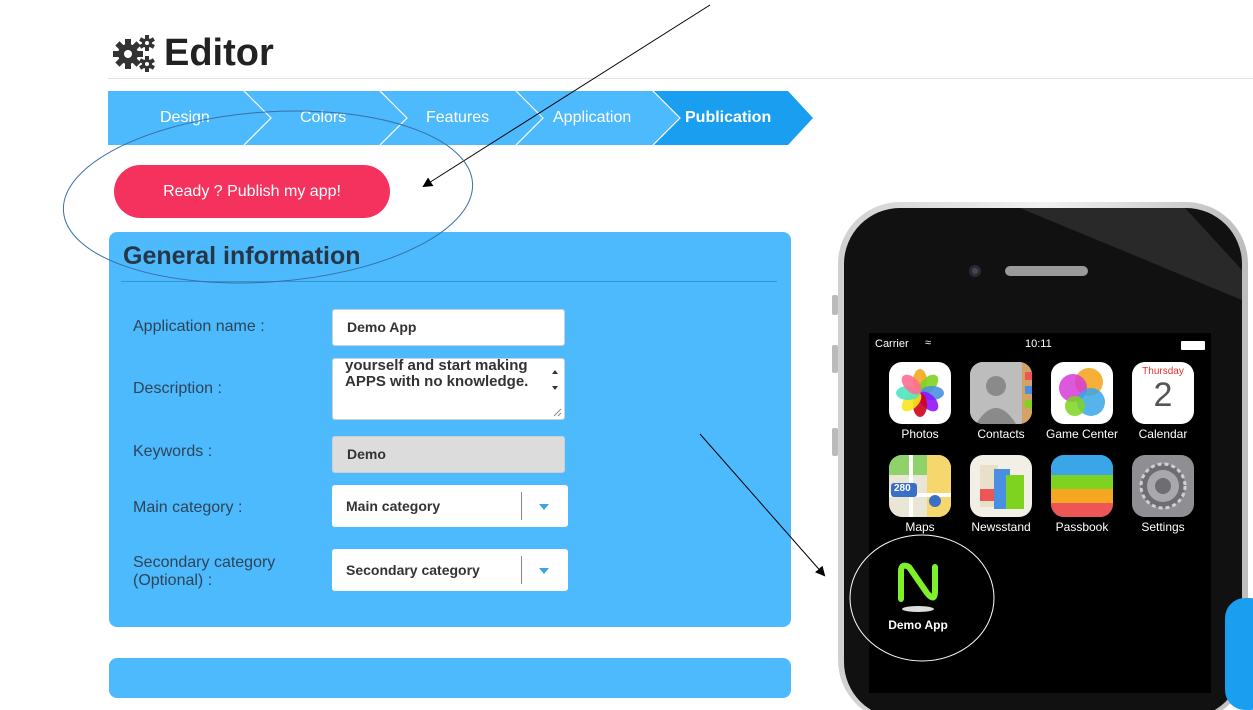 Image resolution: width=1253 pixels, height=710 pixels. I want to click on next-section-panel, so click(450, 678).